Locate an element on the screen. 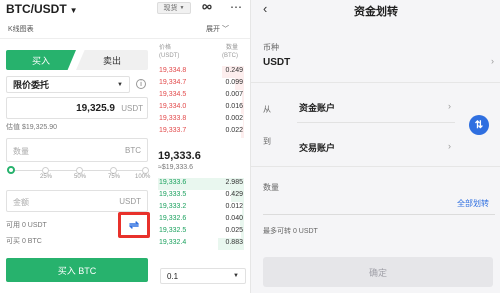  order-type-select: 限价委托 ▼ is located at coordinates (68, 84).